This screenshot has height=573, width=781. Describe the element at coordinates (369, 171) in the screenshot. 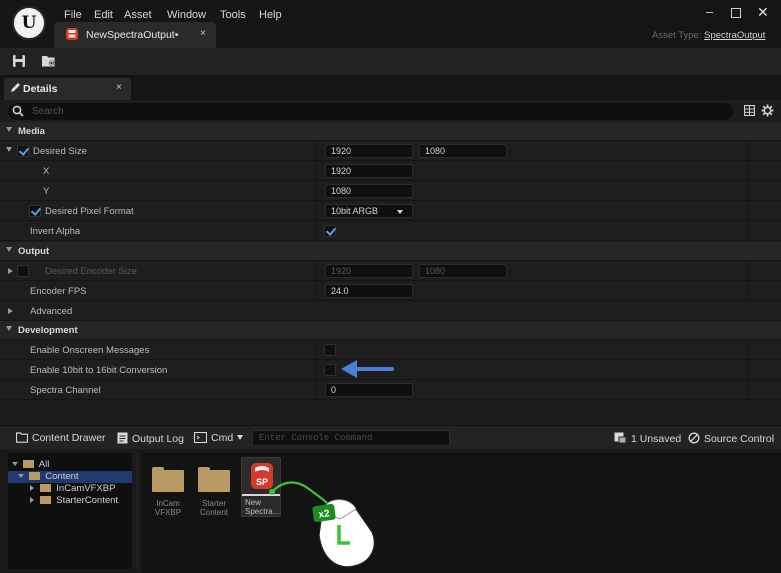

I see `x-field: 1920` at that location.